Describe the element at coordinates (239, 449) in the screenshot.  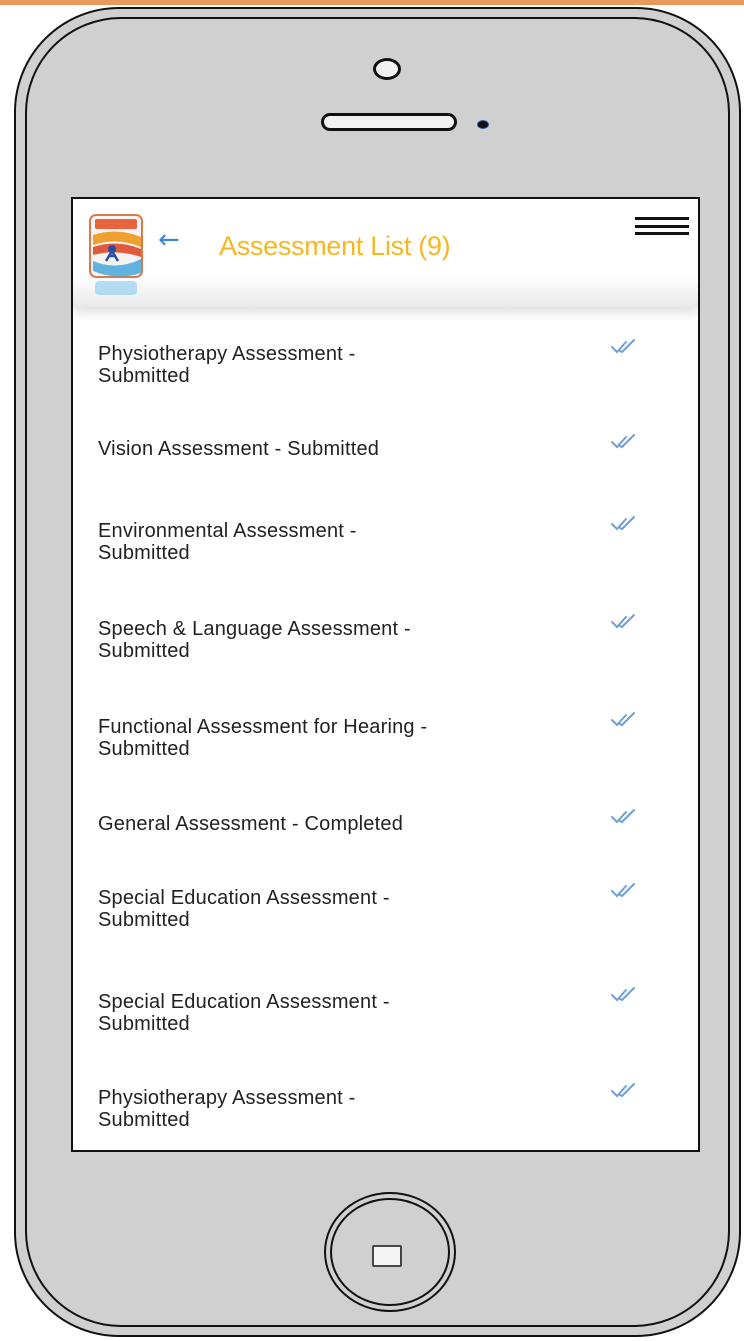
I see `item-title-line: Vision Assessment - Submitted` at that location.